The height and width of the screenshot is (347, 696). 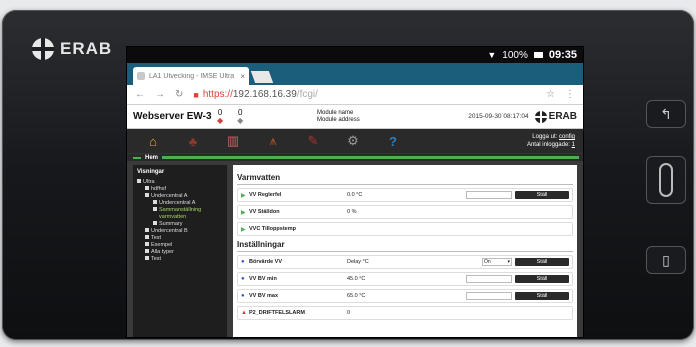 What do you see at coordinates (393, 141) in the screenshot?
I see `help-icon: ?` at bounding box center [393, 141].